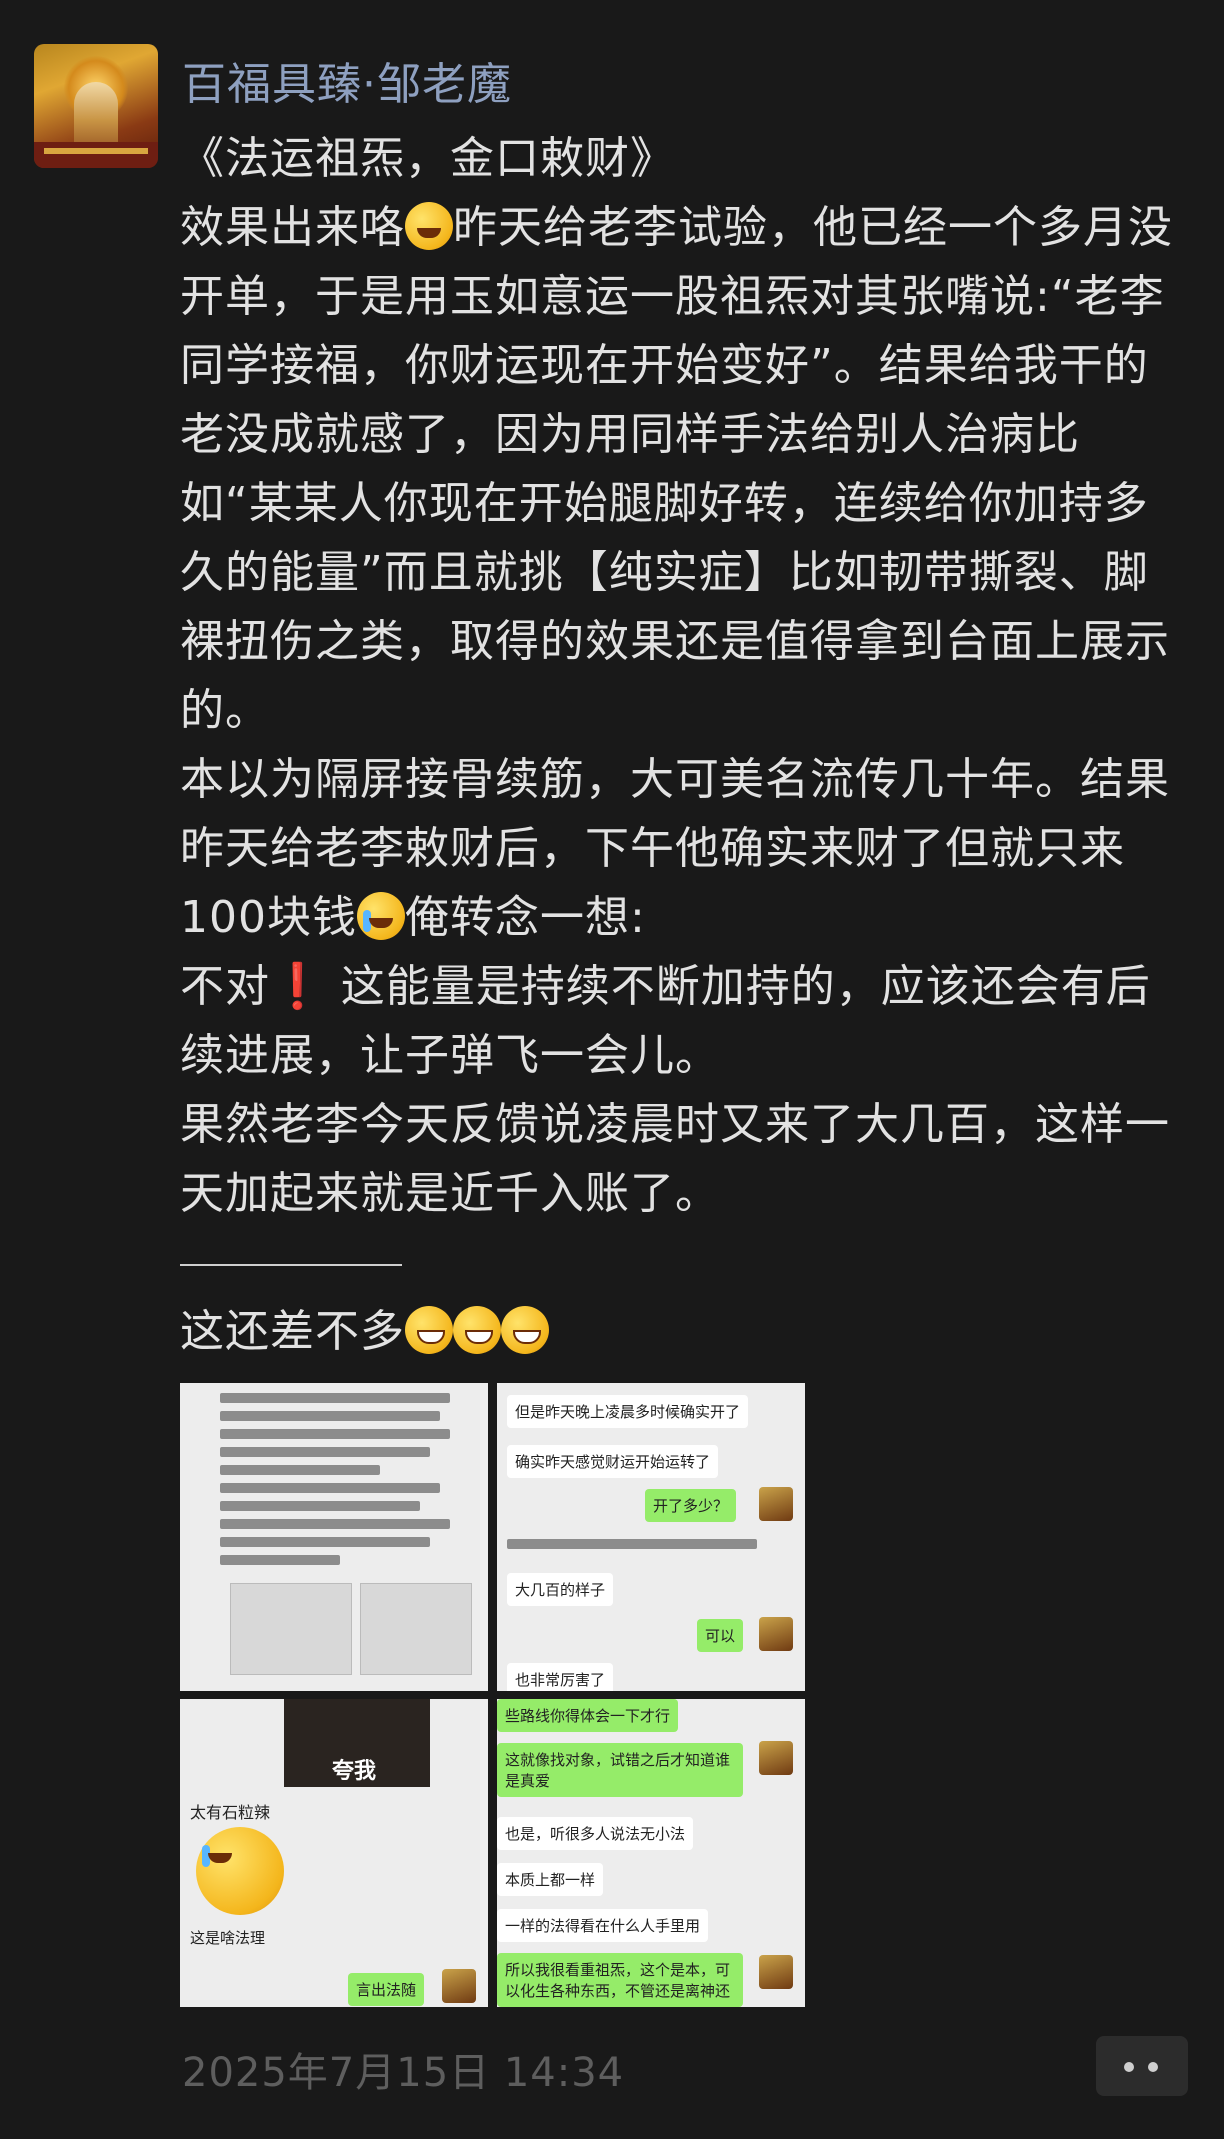 This screenshot has height=2139, width=1224. What do you see at coordinates (334, 1537) in the screenshot?
I see `image-thumbnail` at bounding box center [334, 1537].